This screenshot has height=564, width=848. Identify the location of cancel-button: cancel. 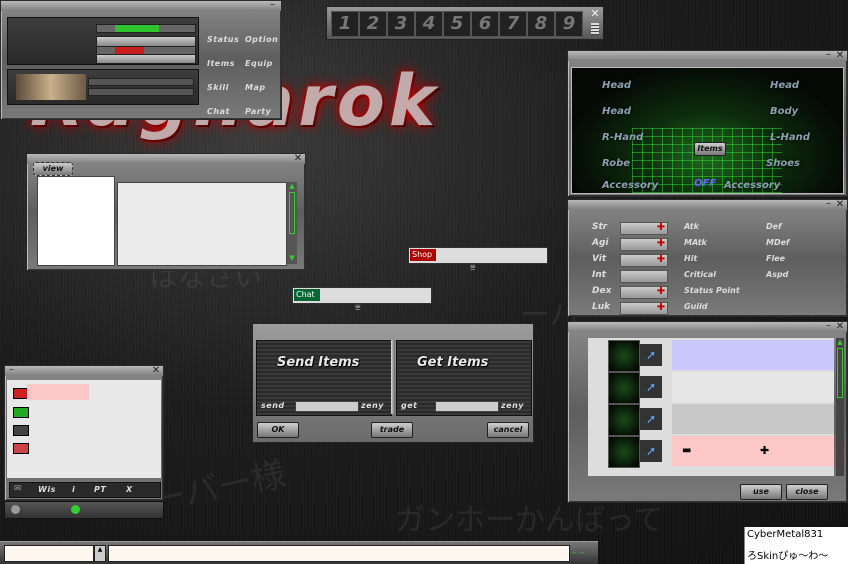
(508, 430).